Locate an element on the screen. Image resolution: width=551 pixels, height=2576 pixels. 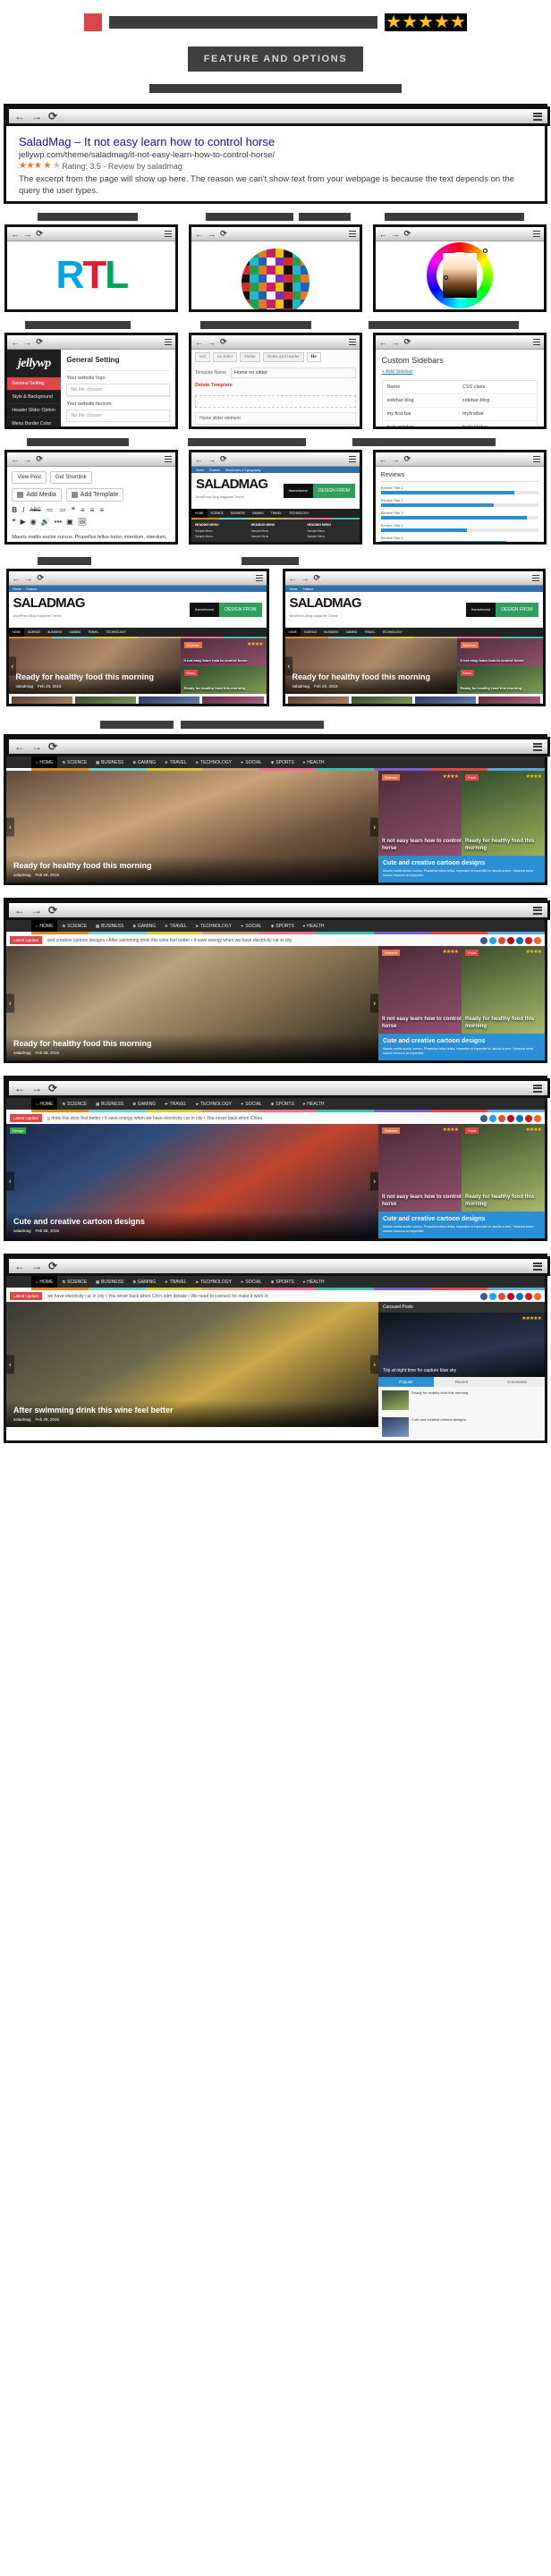
table-row: tech sidebar techsidebar is located at coordinates (460, 424).